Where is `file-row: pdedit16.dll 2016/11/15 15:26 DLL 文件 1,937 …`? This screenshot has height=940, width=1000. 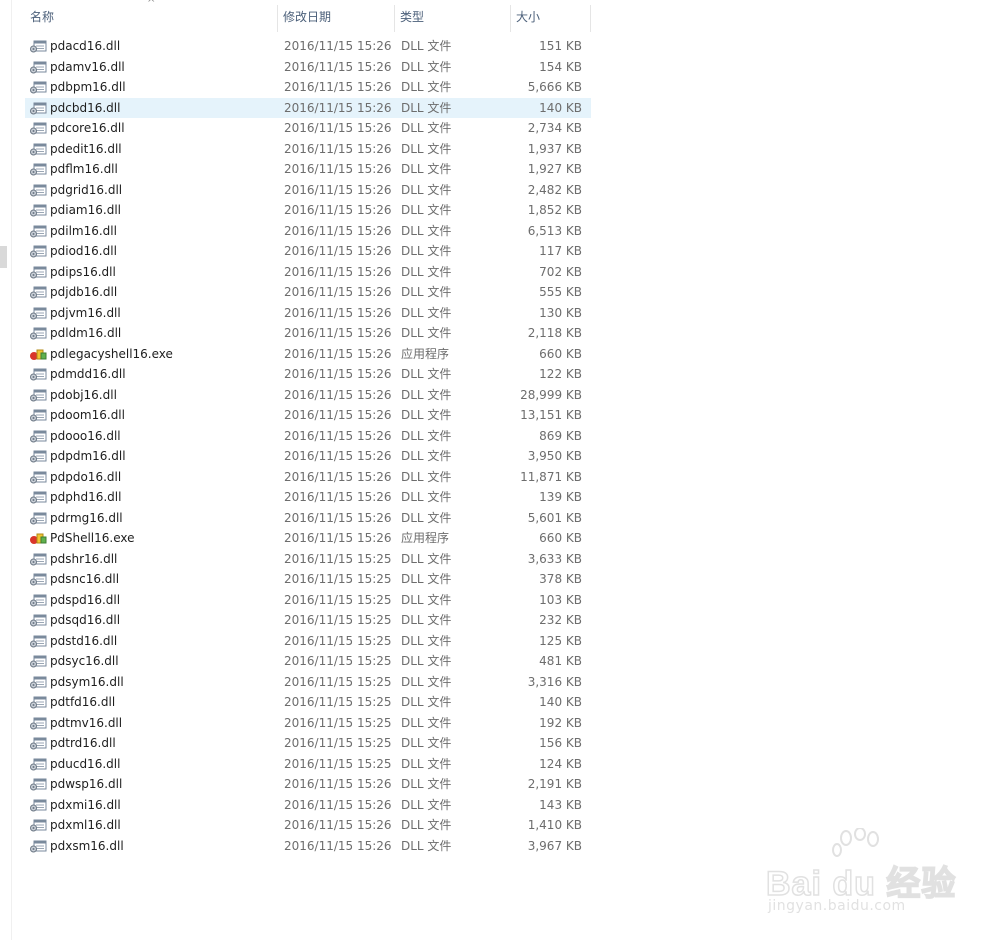
file-row: pdedit16.dll 2016/11/15 15:26 DLL 文件 1,937 … is located at coordinates (308, 149).